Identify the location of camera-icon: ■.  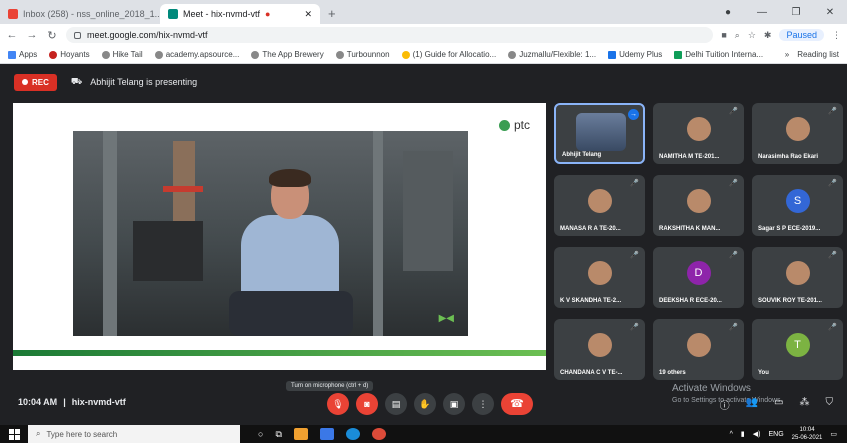
(723, 35).